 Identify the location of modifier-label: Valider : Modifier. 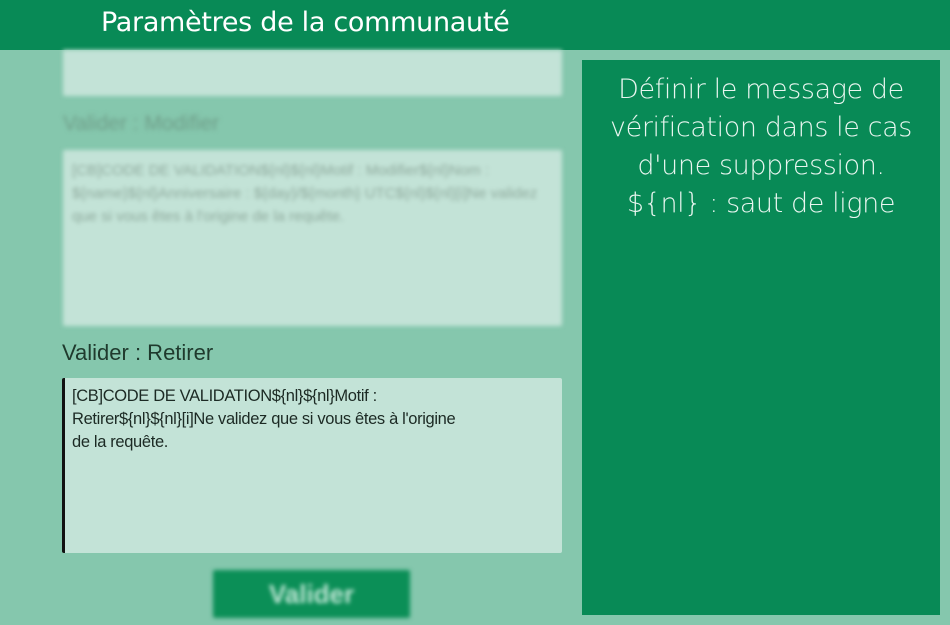
(141, 123).